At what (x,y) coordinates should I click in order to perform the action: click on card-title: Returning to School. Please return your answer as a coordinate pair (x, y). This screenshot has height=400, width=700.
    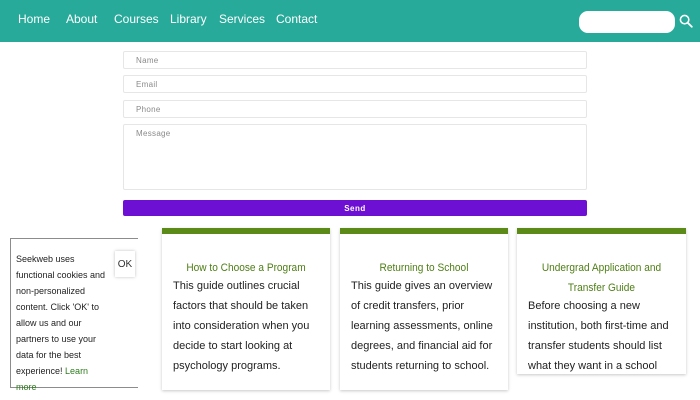
    Looking at the image, I should click on (424, 268).